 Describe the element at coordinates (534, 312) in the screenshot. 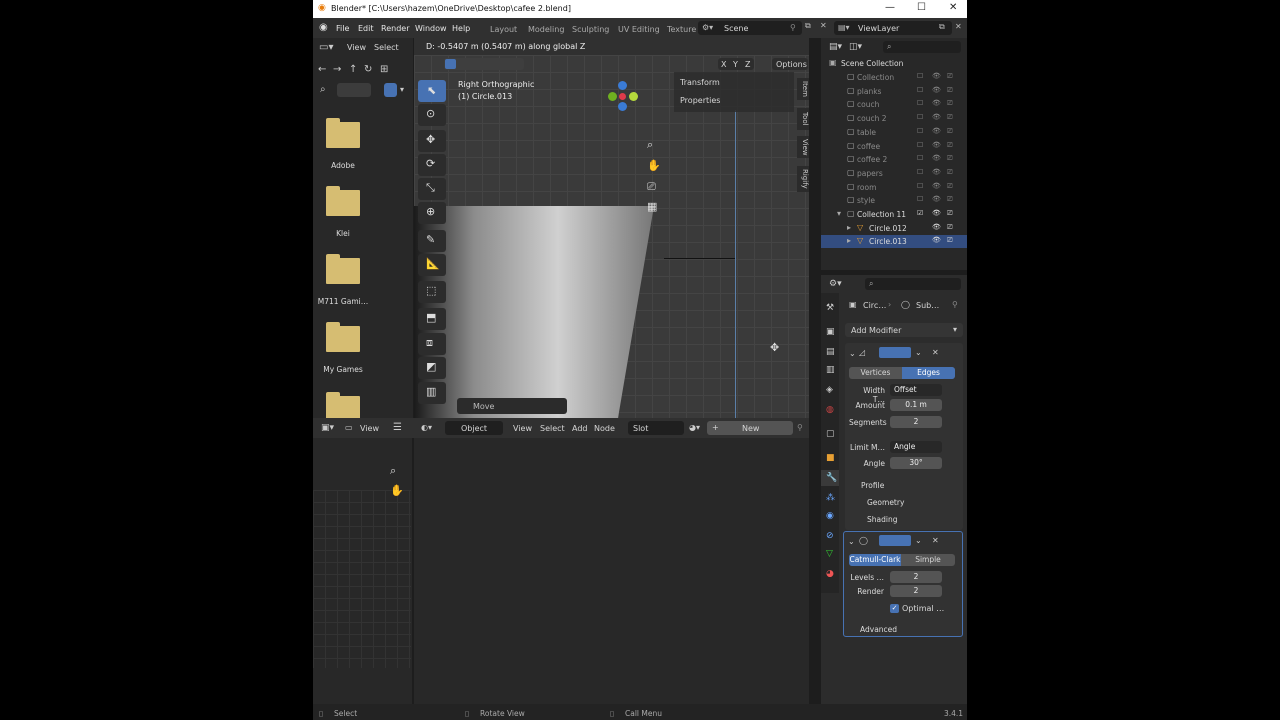

I see `mesh-object` at that location.